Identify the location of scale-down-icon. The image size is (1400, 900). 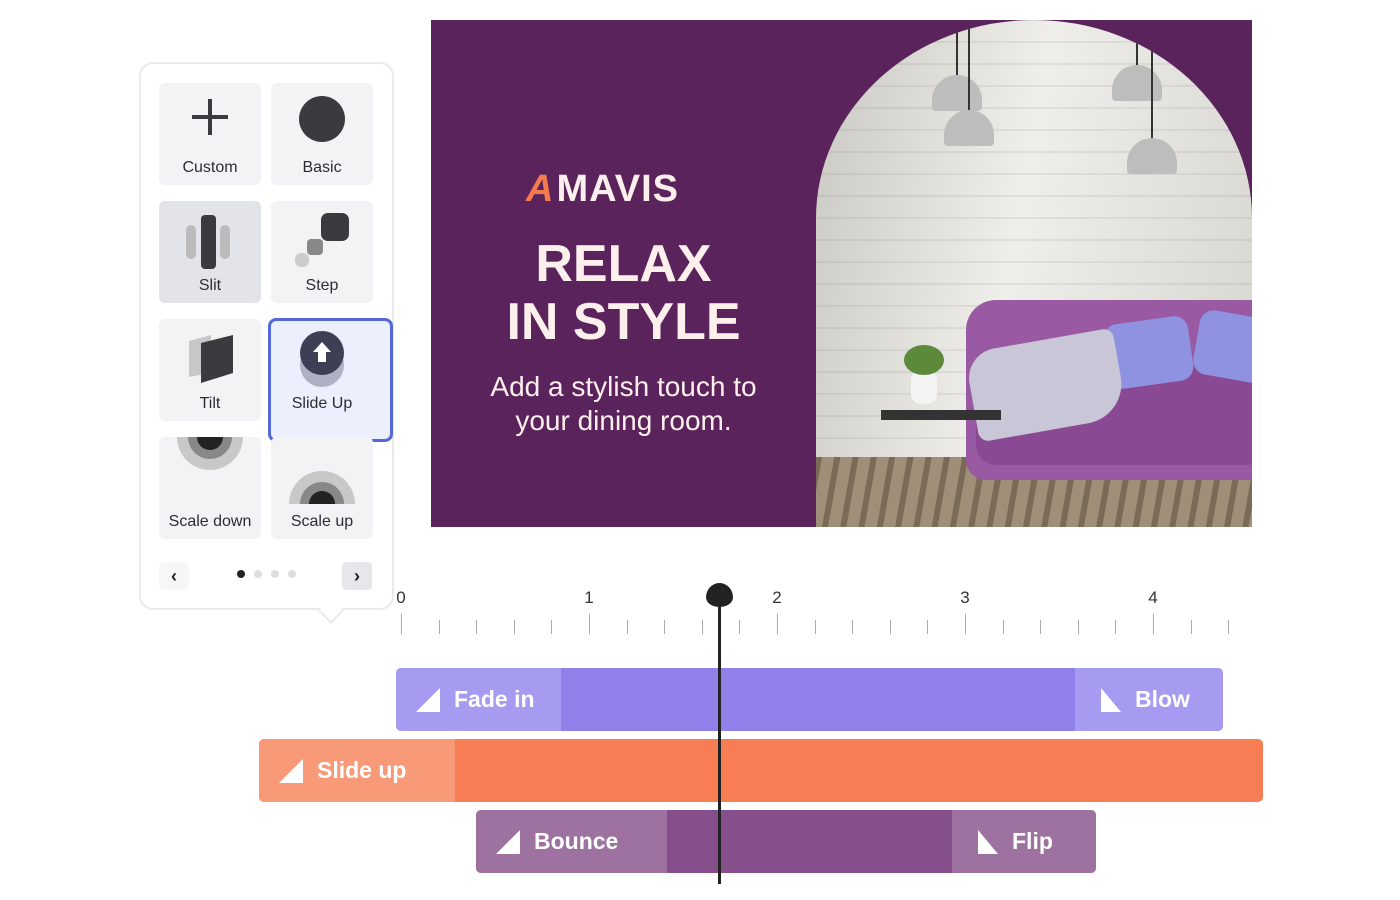
(210, 453).